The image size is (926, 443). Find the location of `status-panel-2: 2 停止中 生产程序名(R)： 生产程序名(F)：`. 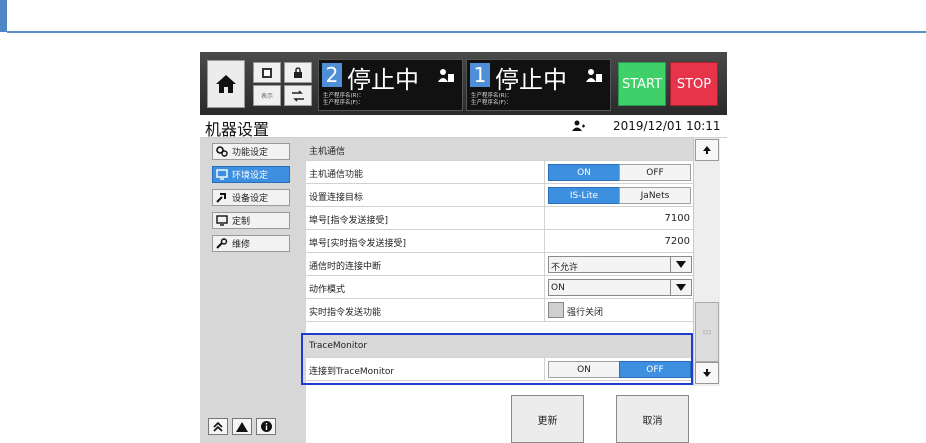

status-panel-2: 2 停止中 生产程序名(R)： 生产程序名(F)： is located at coordinates (390, 85).